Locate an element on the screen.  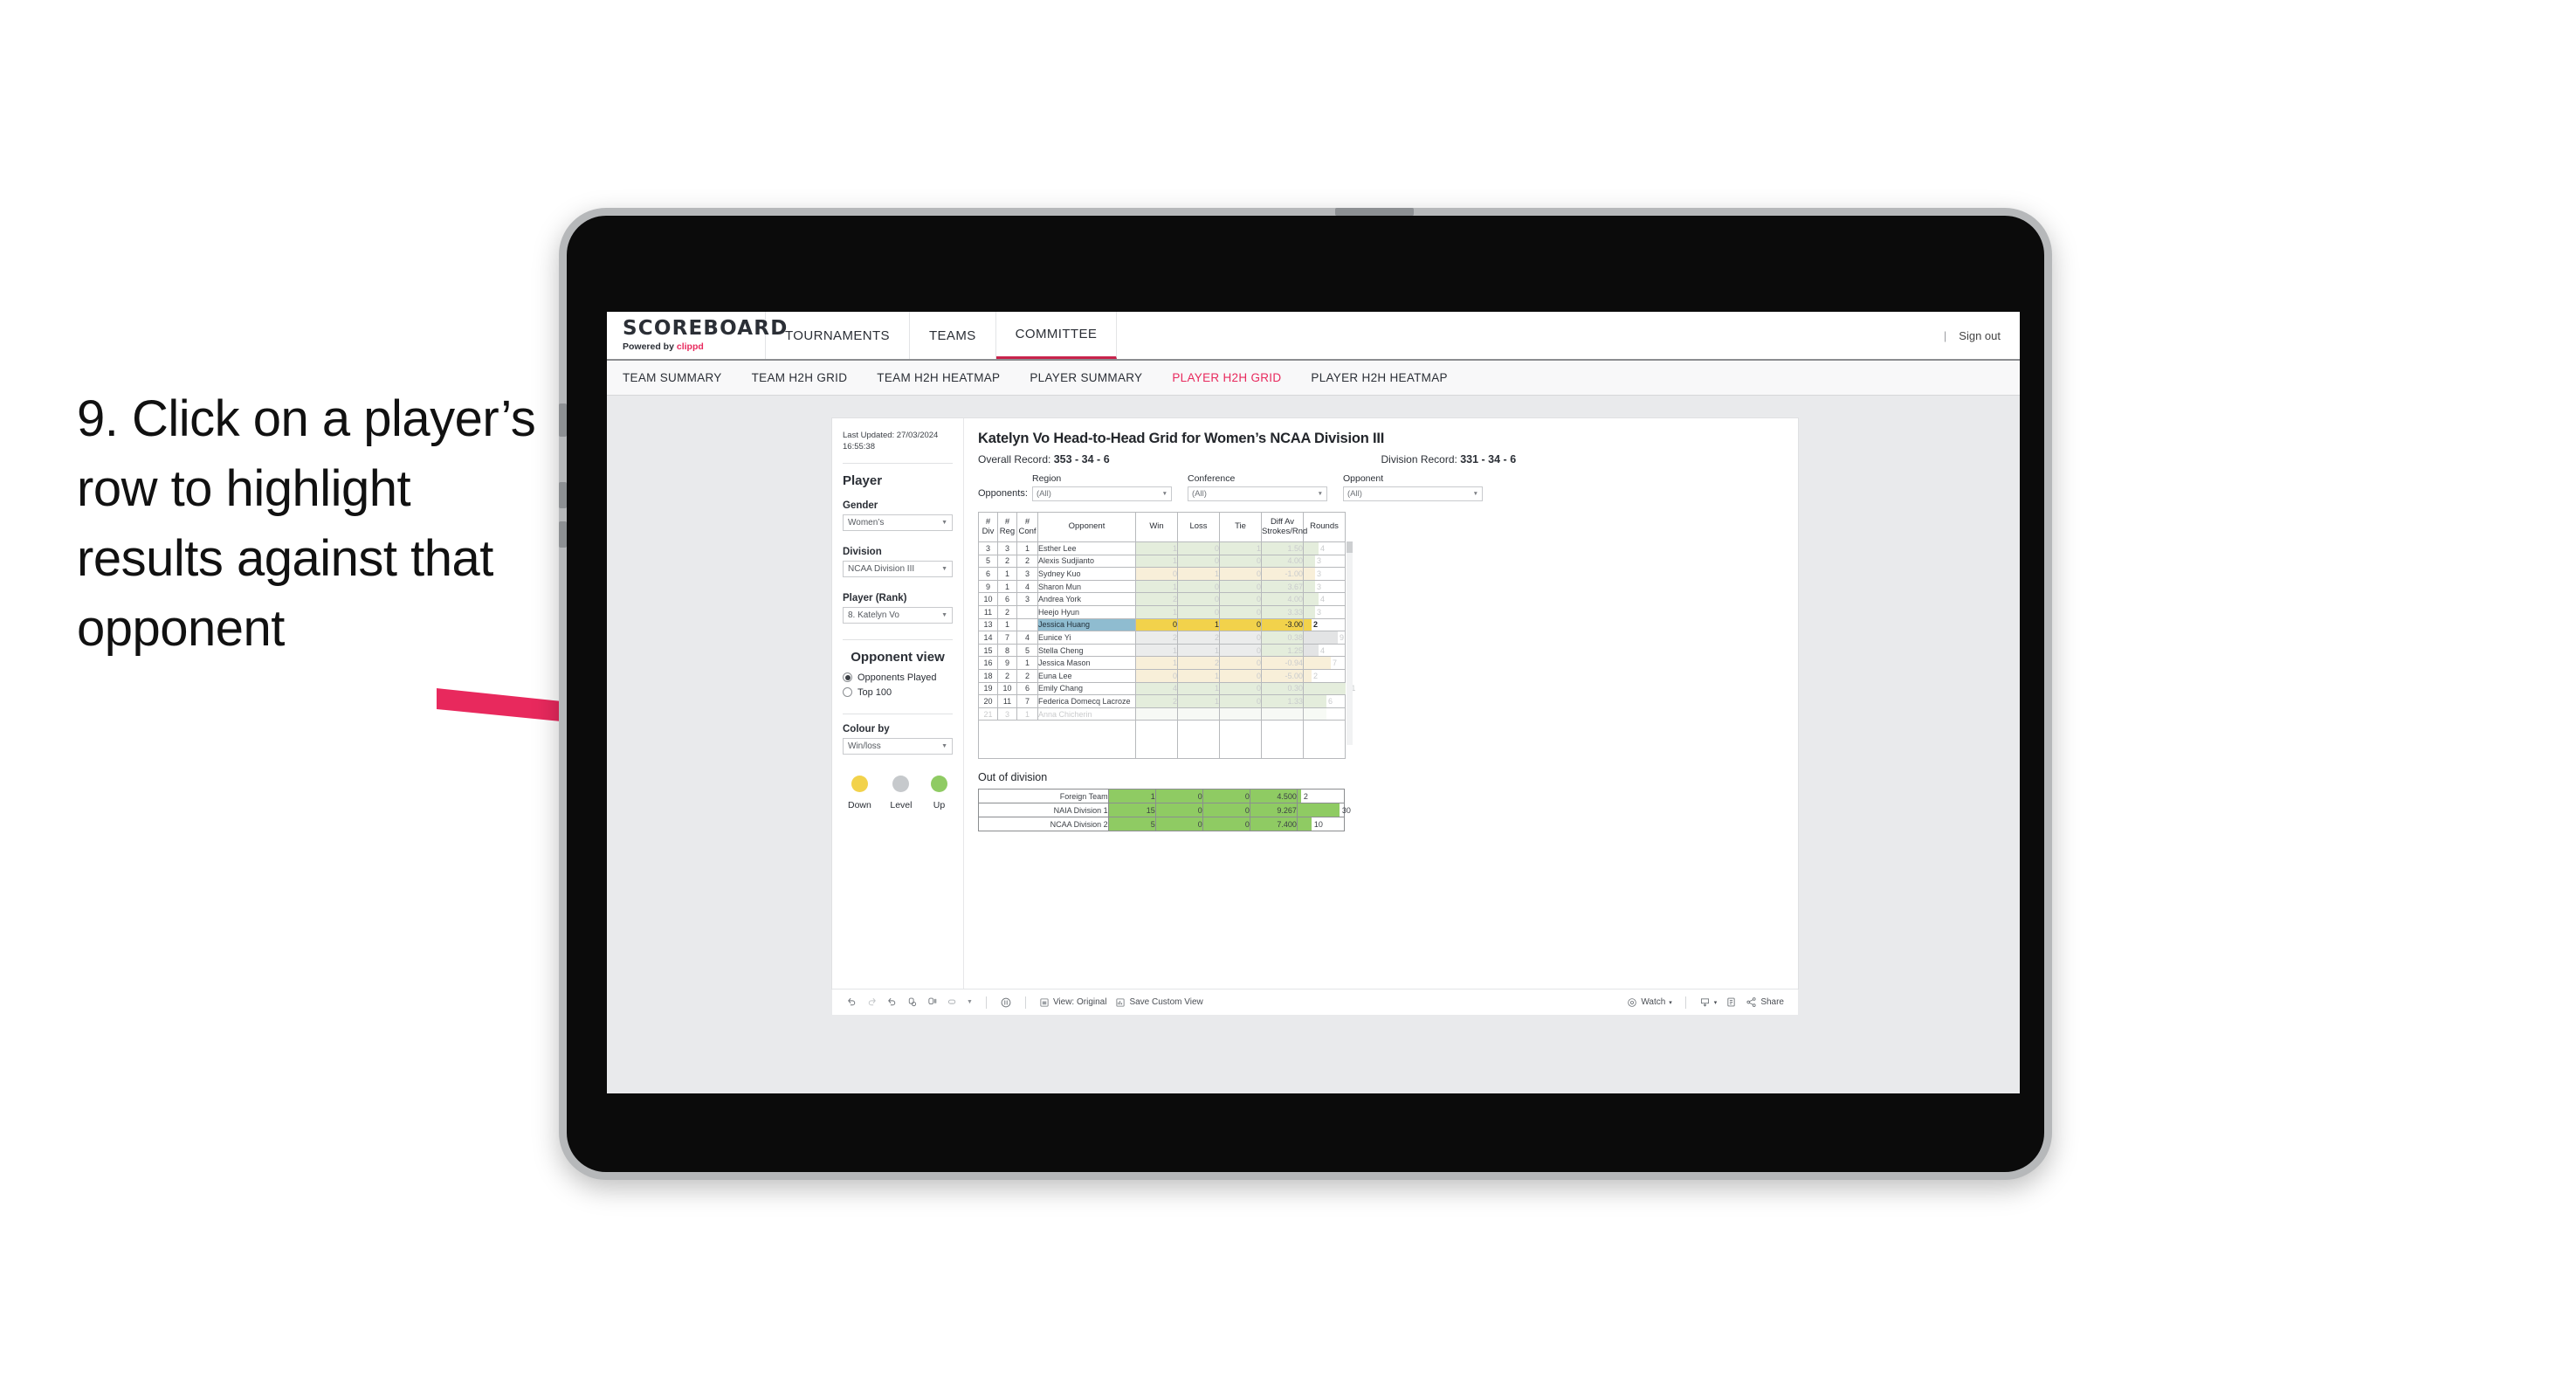
highlight-icon is located at coordinates (952, 1002).